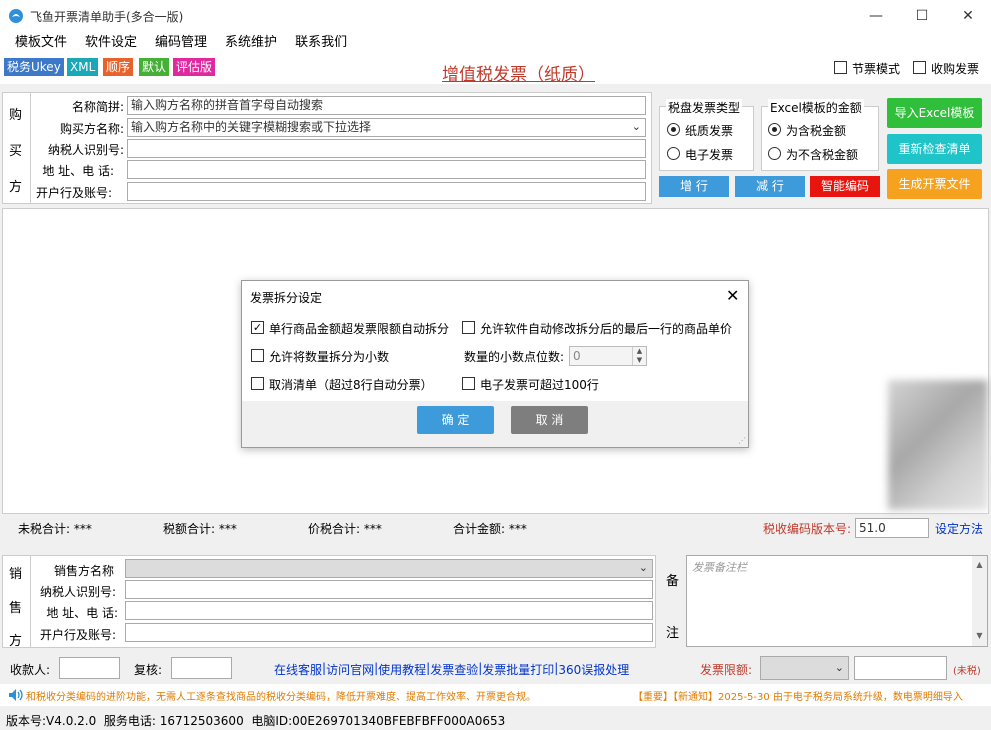  Describe the element at coordinates (719, 567) in the screenshot. I see `note-placeholder: 发票备注栏` at that location.